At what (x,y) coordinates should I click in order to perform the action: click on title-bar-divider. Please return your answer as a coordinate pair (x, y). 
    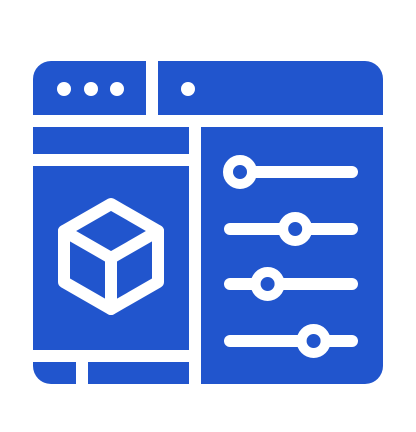
    Looking at the image, I should click on (208, 121).